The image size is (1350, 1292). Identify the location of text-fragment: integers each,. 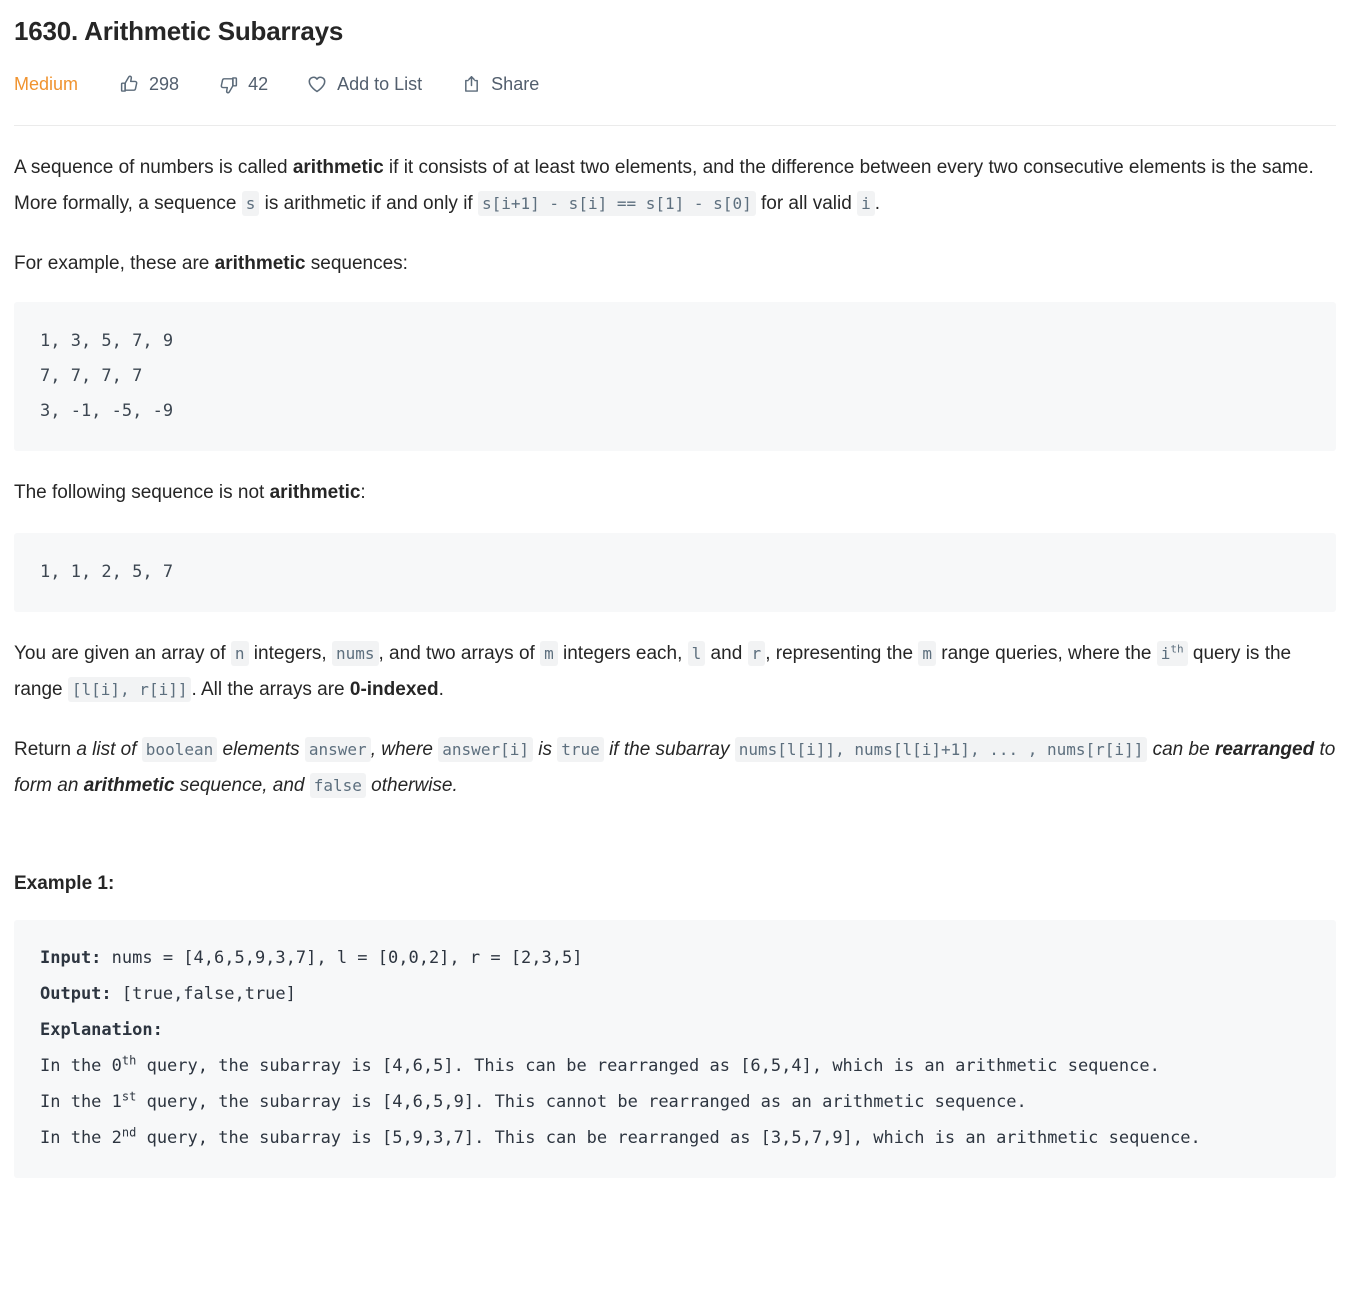
(622, 653).